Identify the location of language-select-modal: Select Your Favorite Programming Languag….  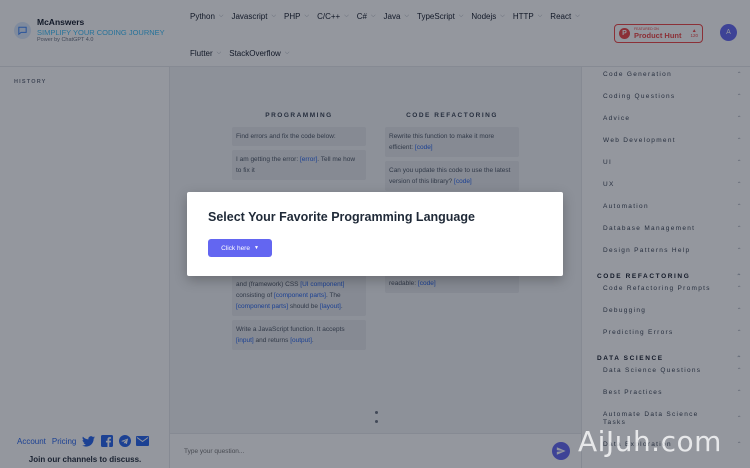
(375, 234).